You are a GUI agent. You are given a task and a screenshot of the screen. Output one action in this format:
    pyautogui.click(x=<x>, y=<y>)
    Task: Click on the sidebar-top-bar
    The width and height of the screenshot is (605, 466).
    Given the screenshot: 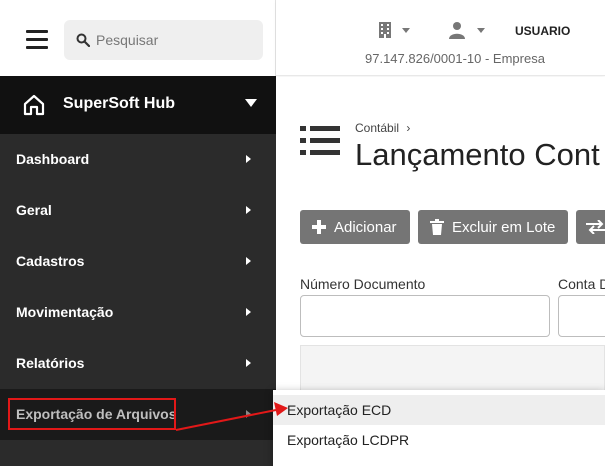 What is the action you would take?
    pyautogui.click(x=138, y=38)
    